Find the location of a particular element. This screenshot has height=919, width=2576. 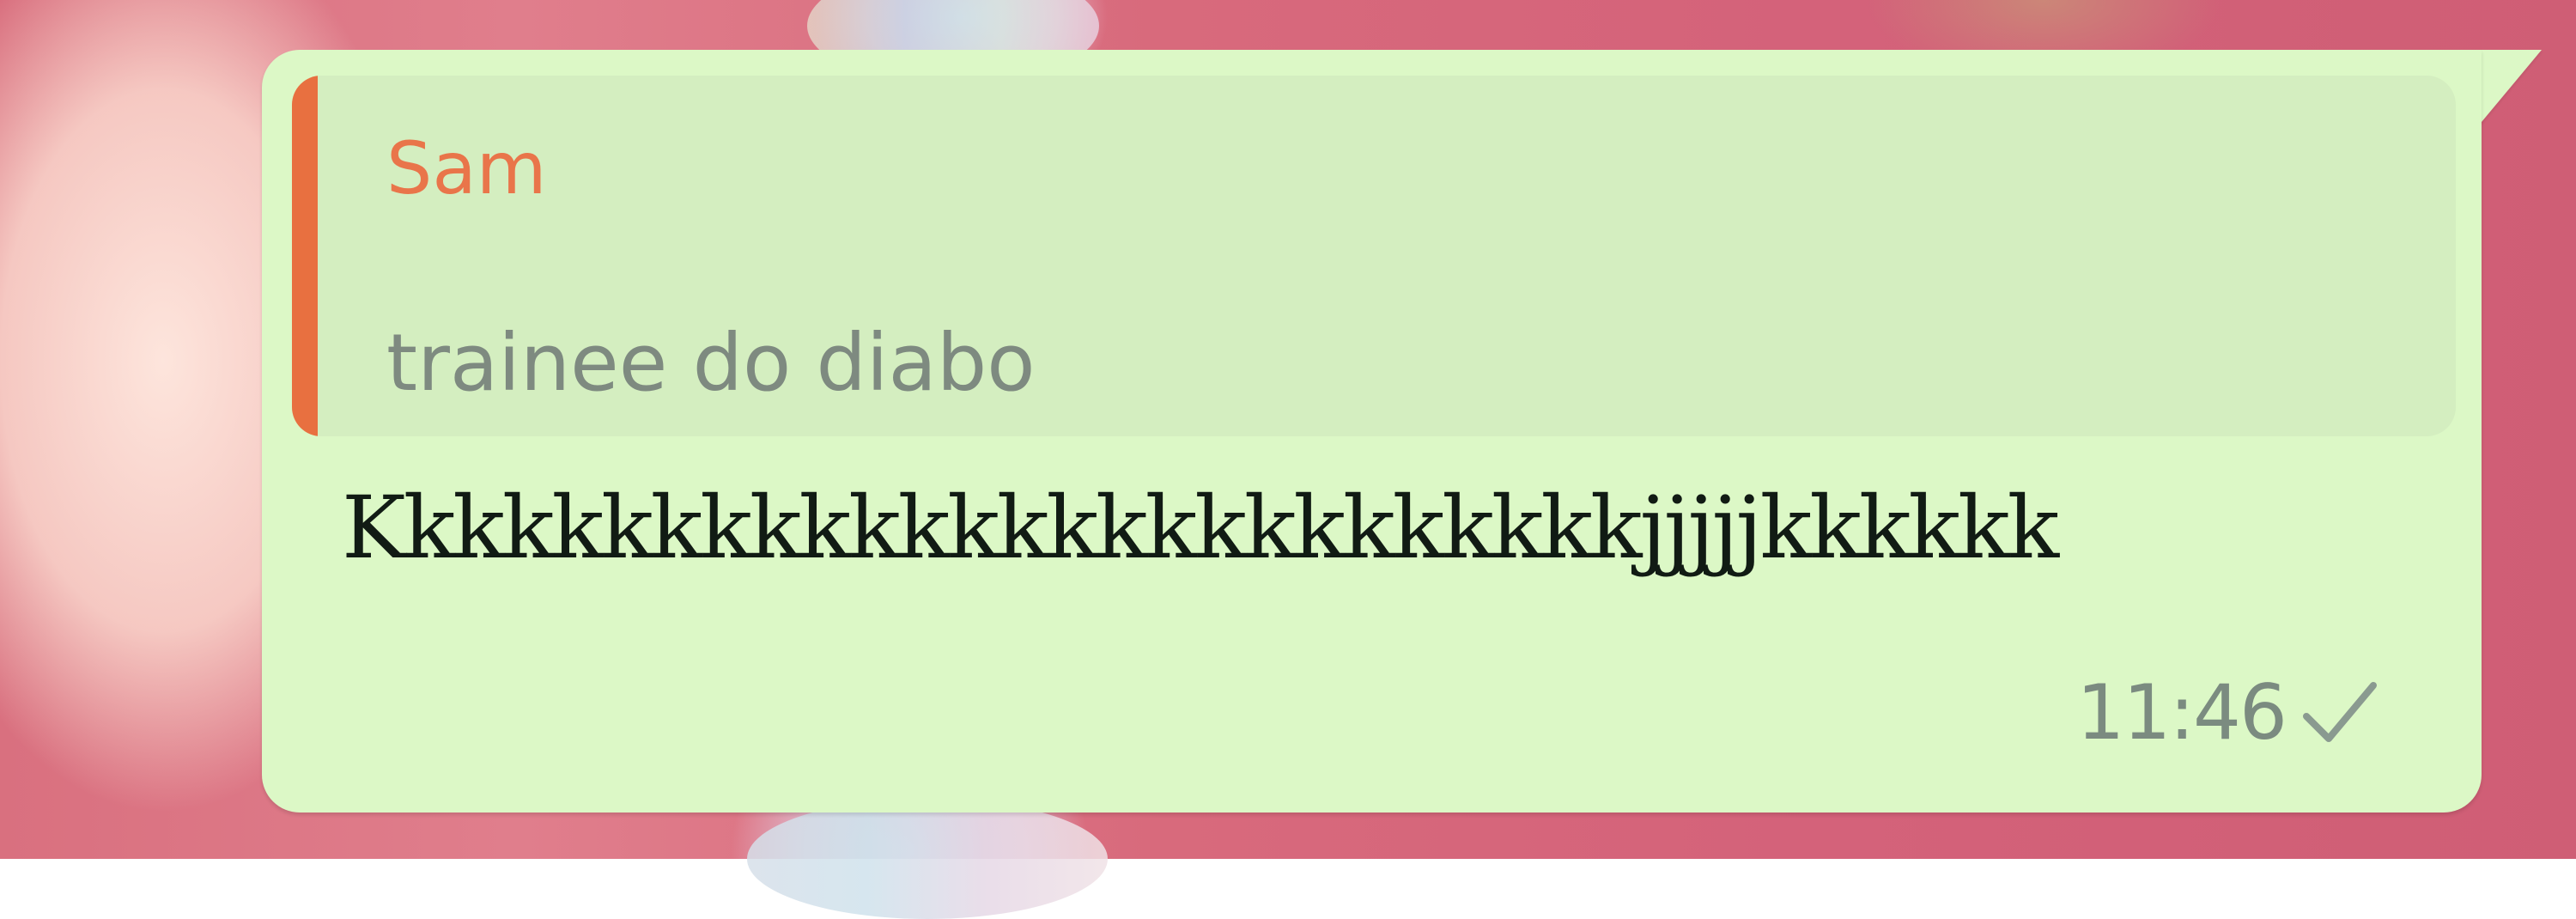

message-time: 11:46 is located at coordinates (2181, 712).